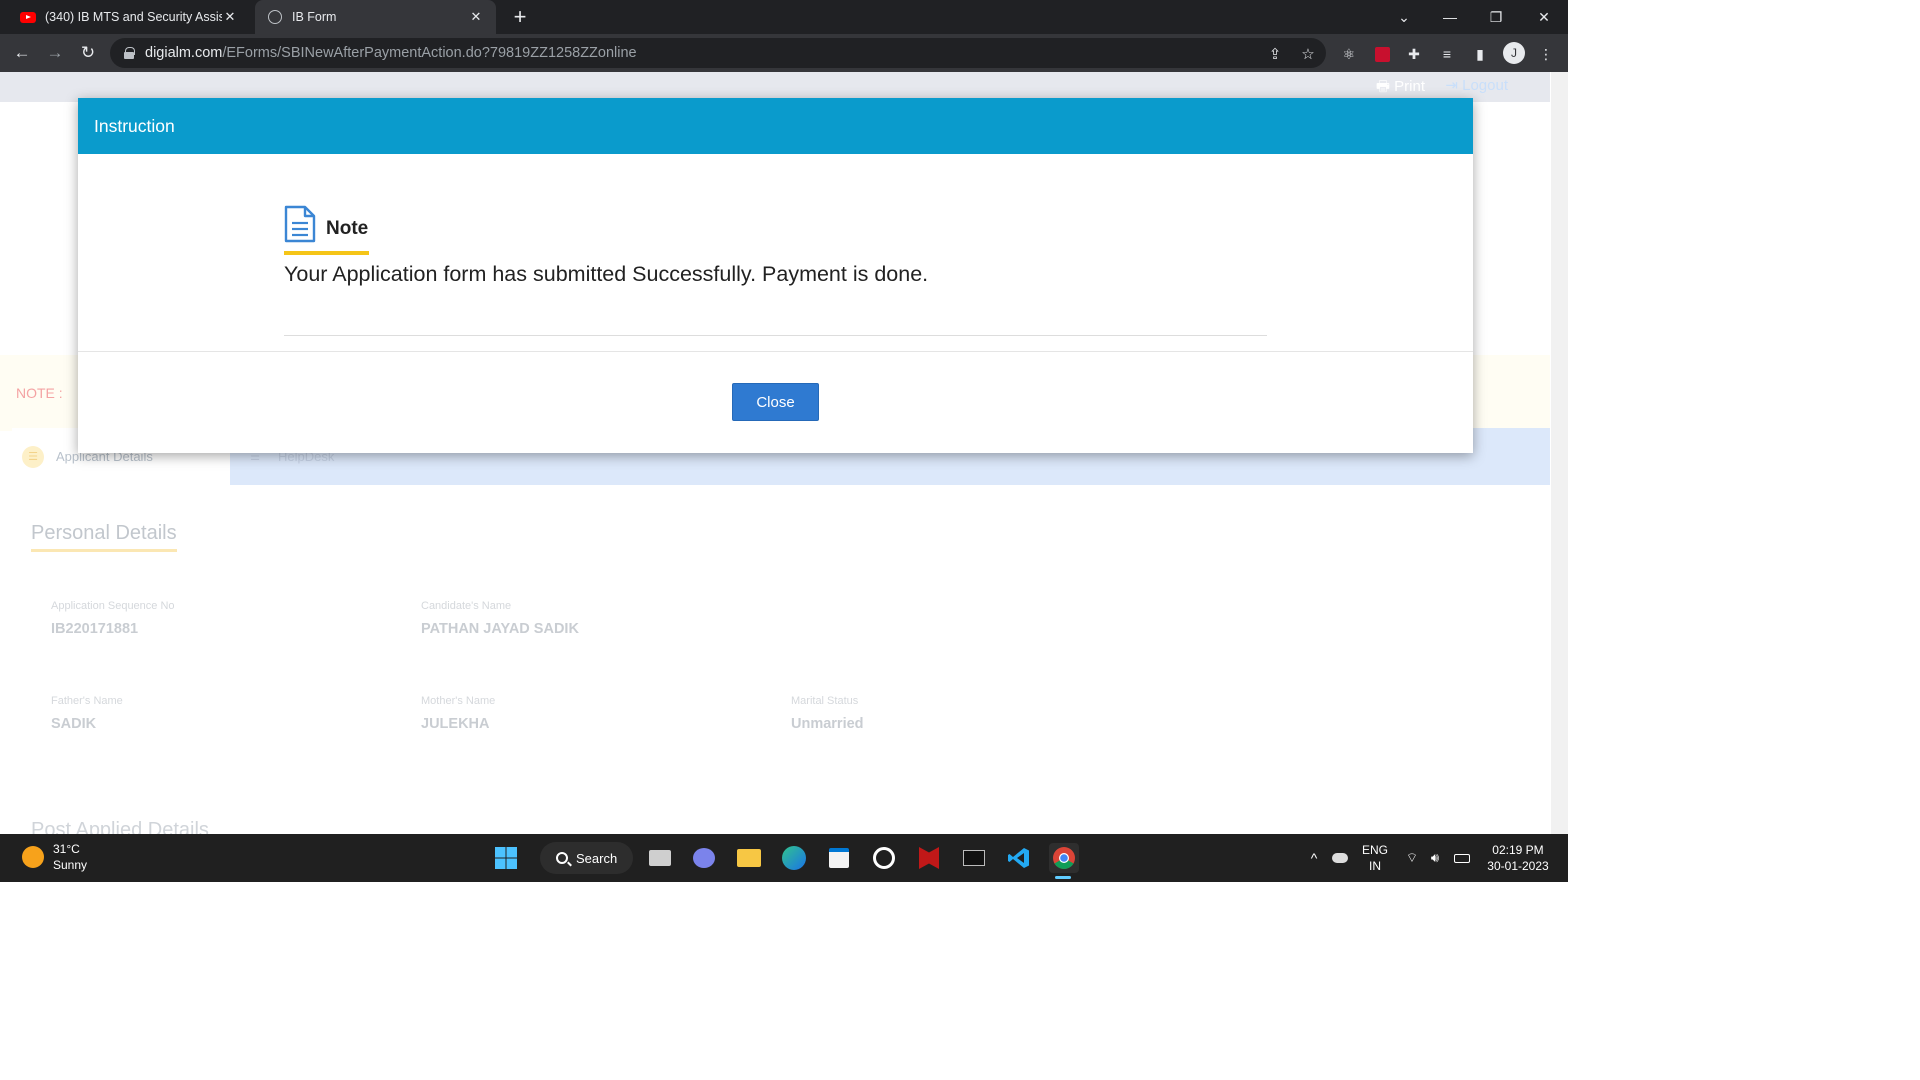 The image size is (1920, 1080). I want to click on page-scrollbar, so click(1559, 453).